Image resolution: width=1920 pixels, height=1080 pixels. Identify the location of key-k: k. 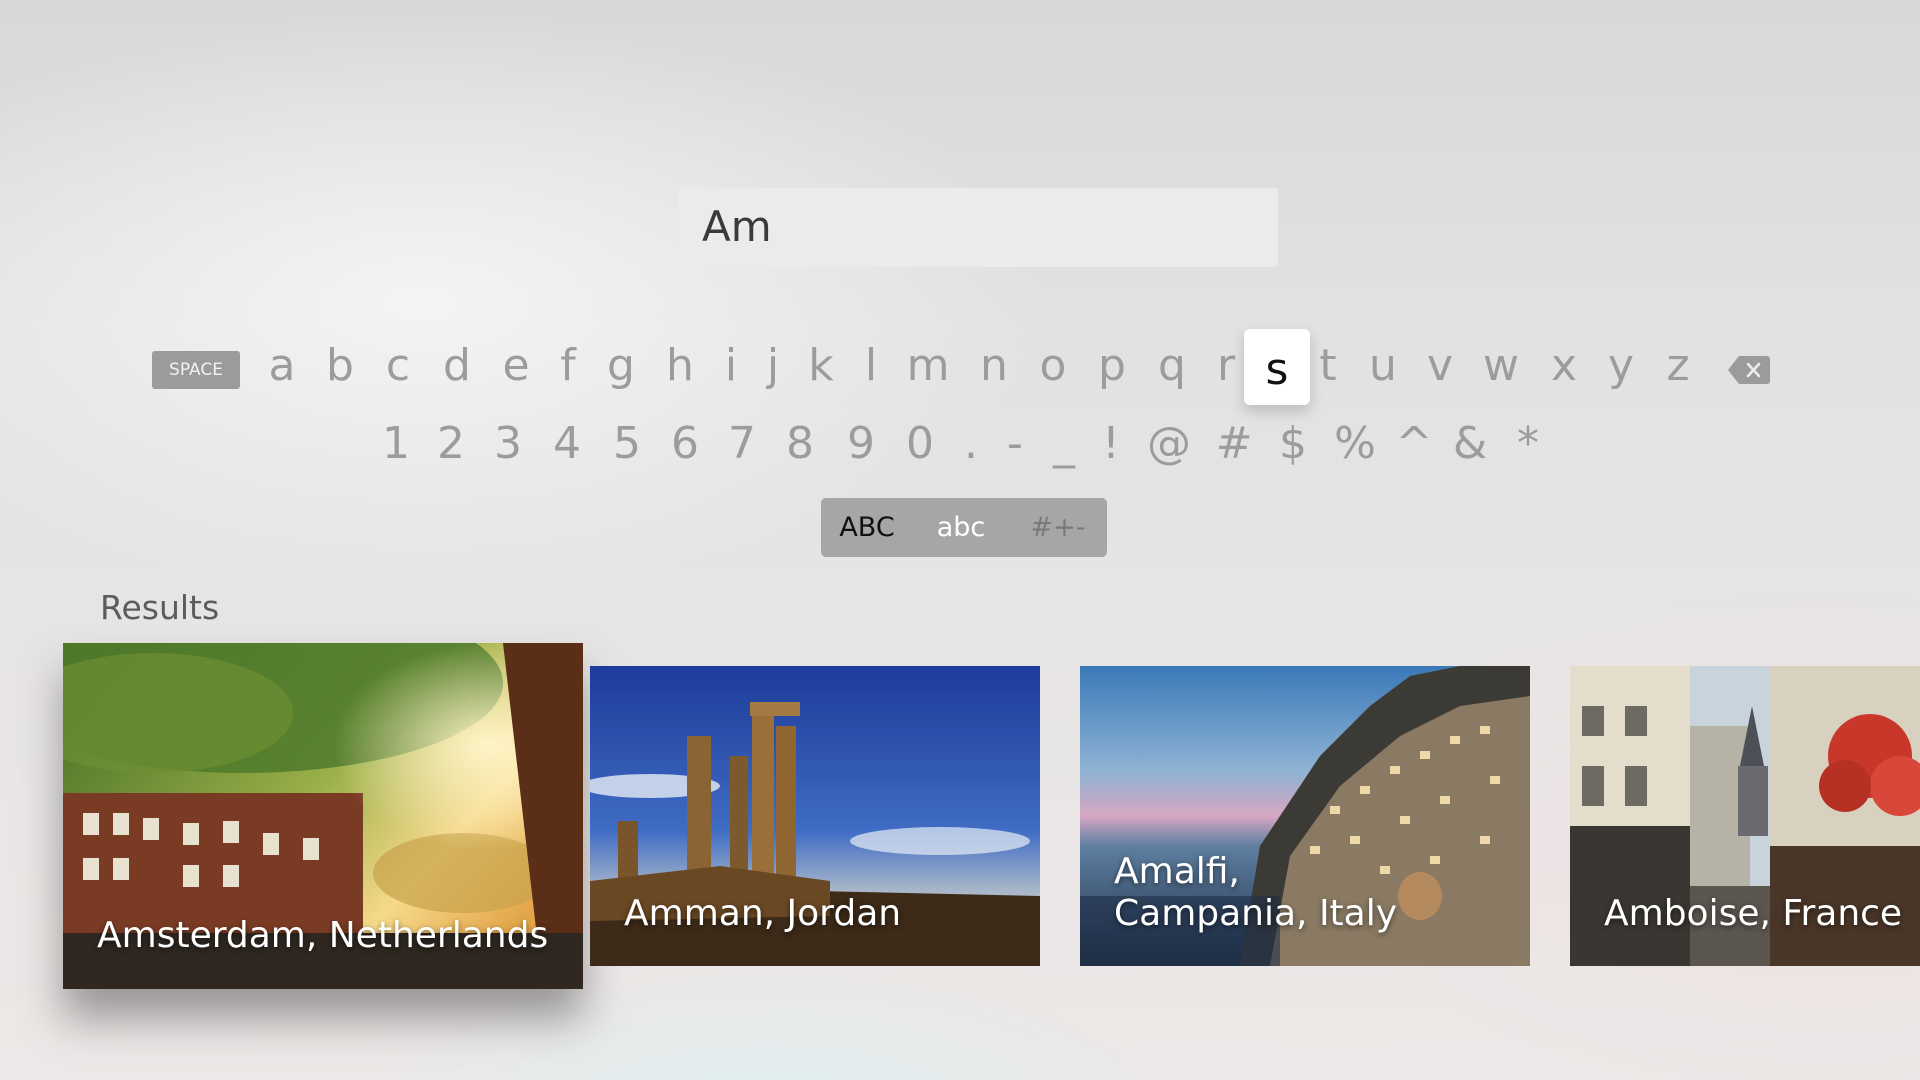
(820, 366).